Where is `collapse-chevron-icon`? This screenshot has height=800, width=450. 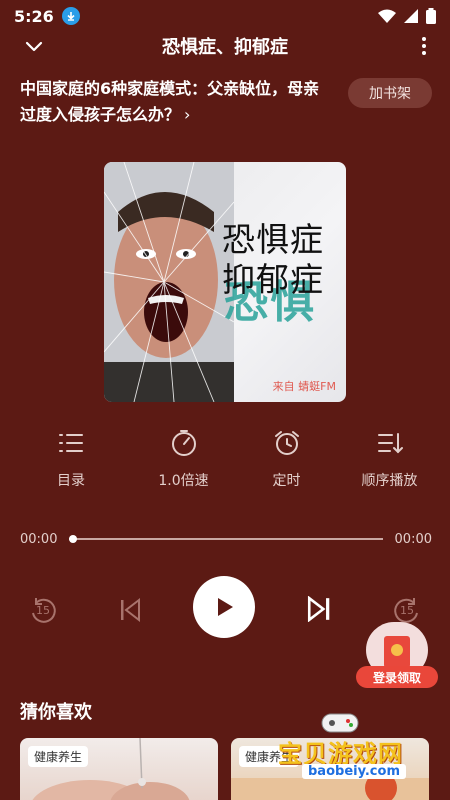 collapse-chevron-icon is located at coordinates (34, 46).